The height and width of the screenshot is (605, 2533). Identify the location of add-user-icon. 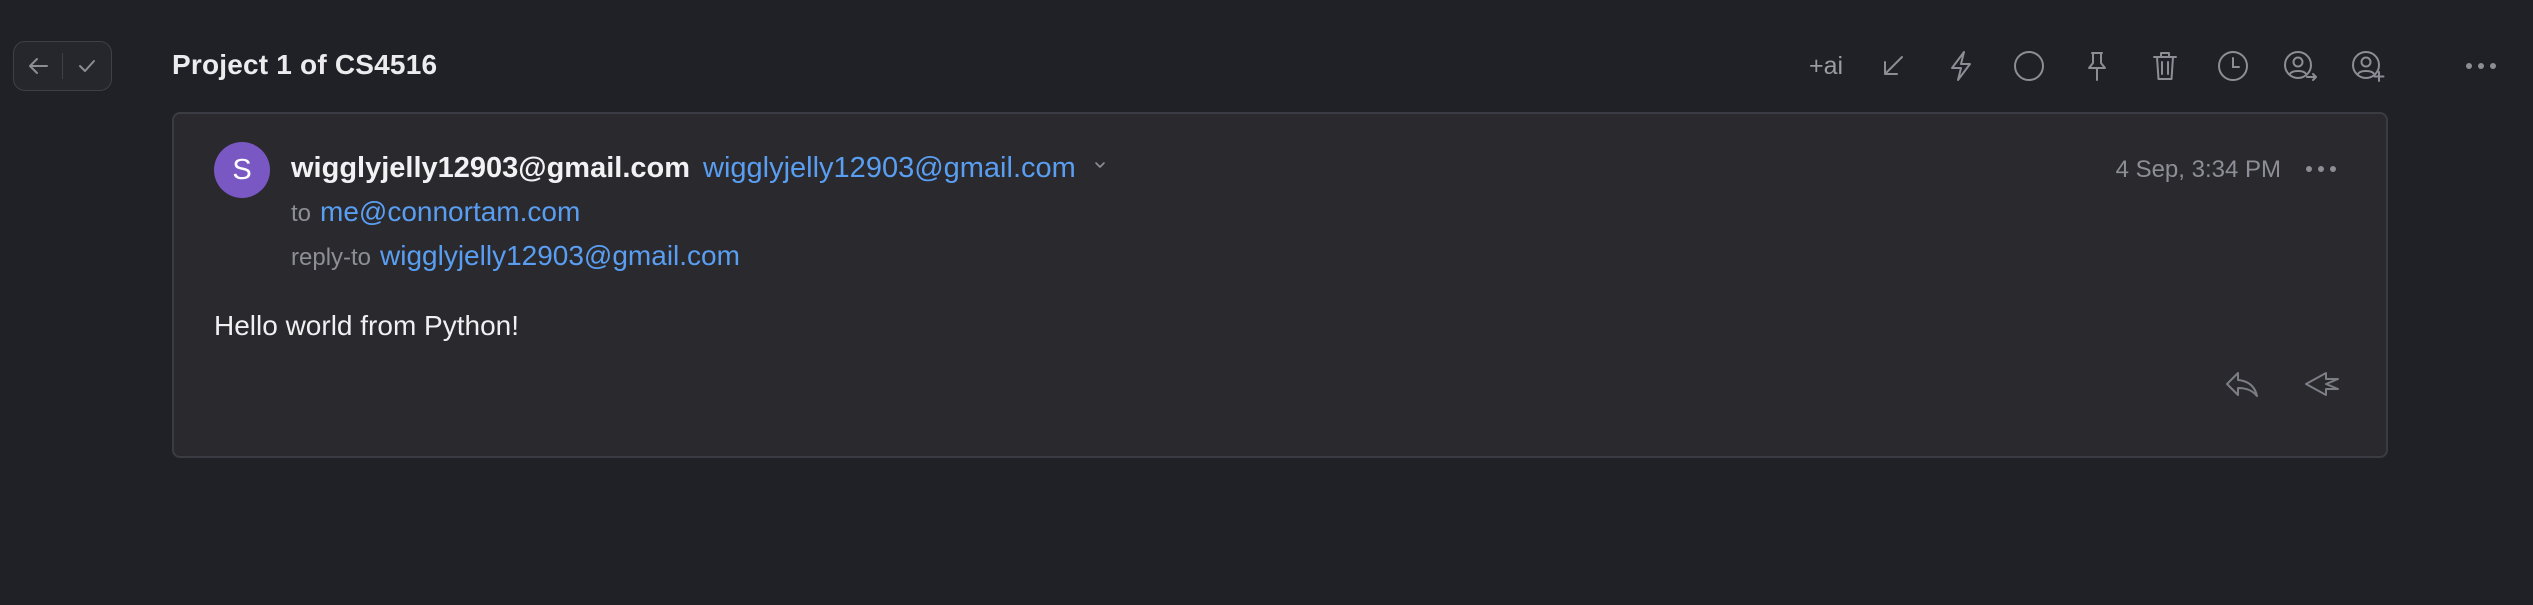
(2369, 66).